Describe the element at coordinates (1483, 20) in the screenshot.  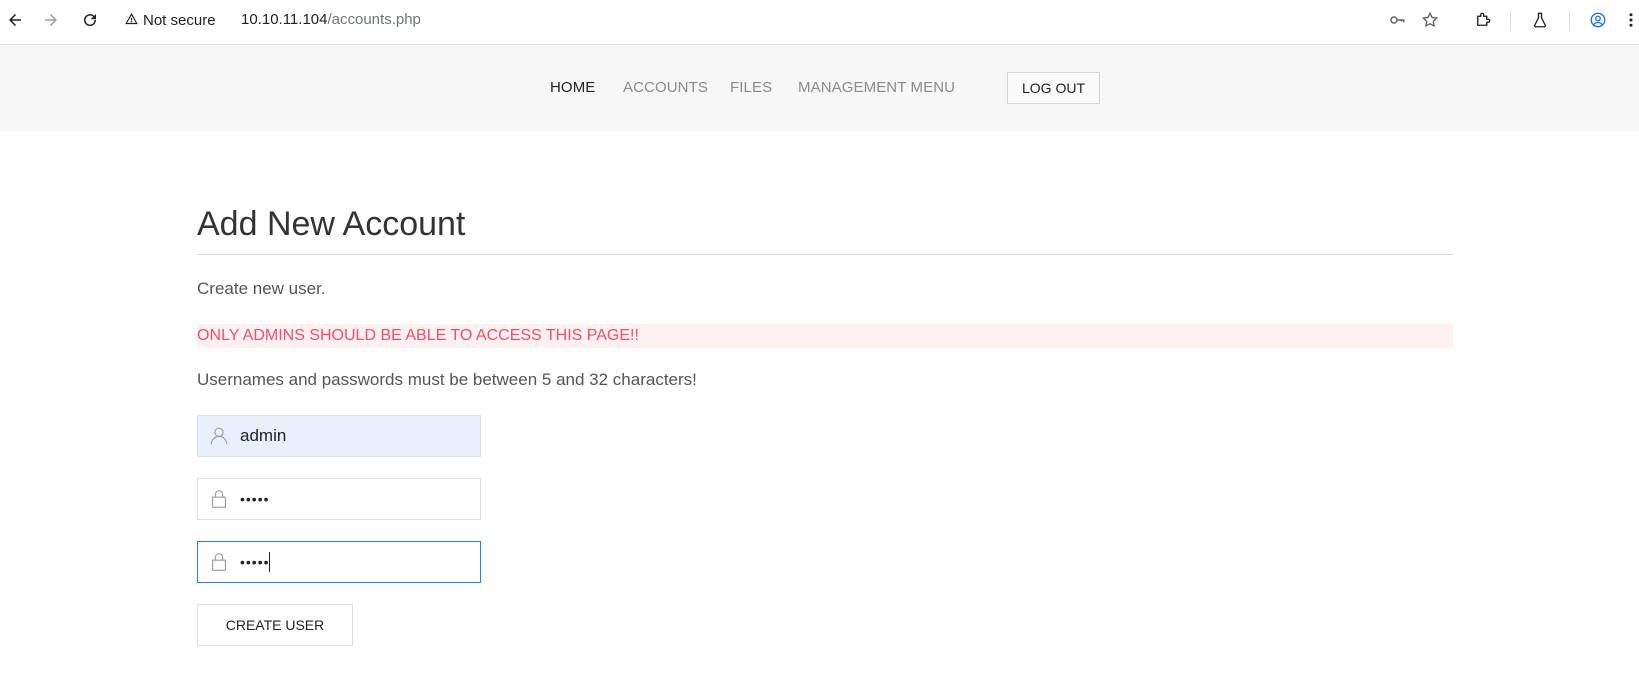
I see `extensions-icon` at that location.